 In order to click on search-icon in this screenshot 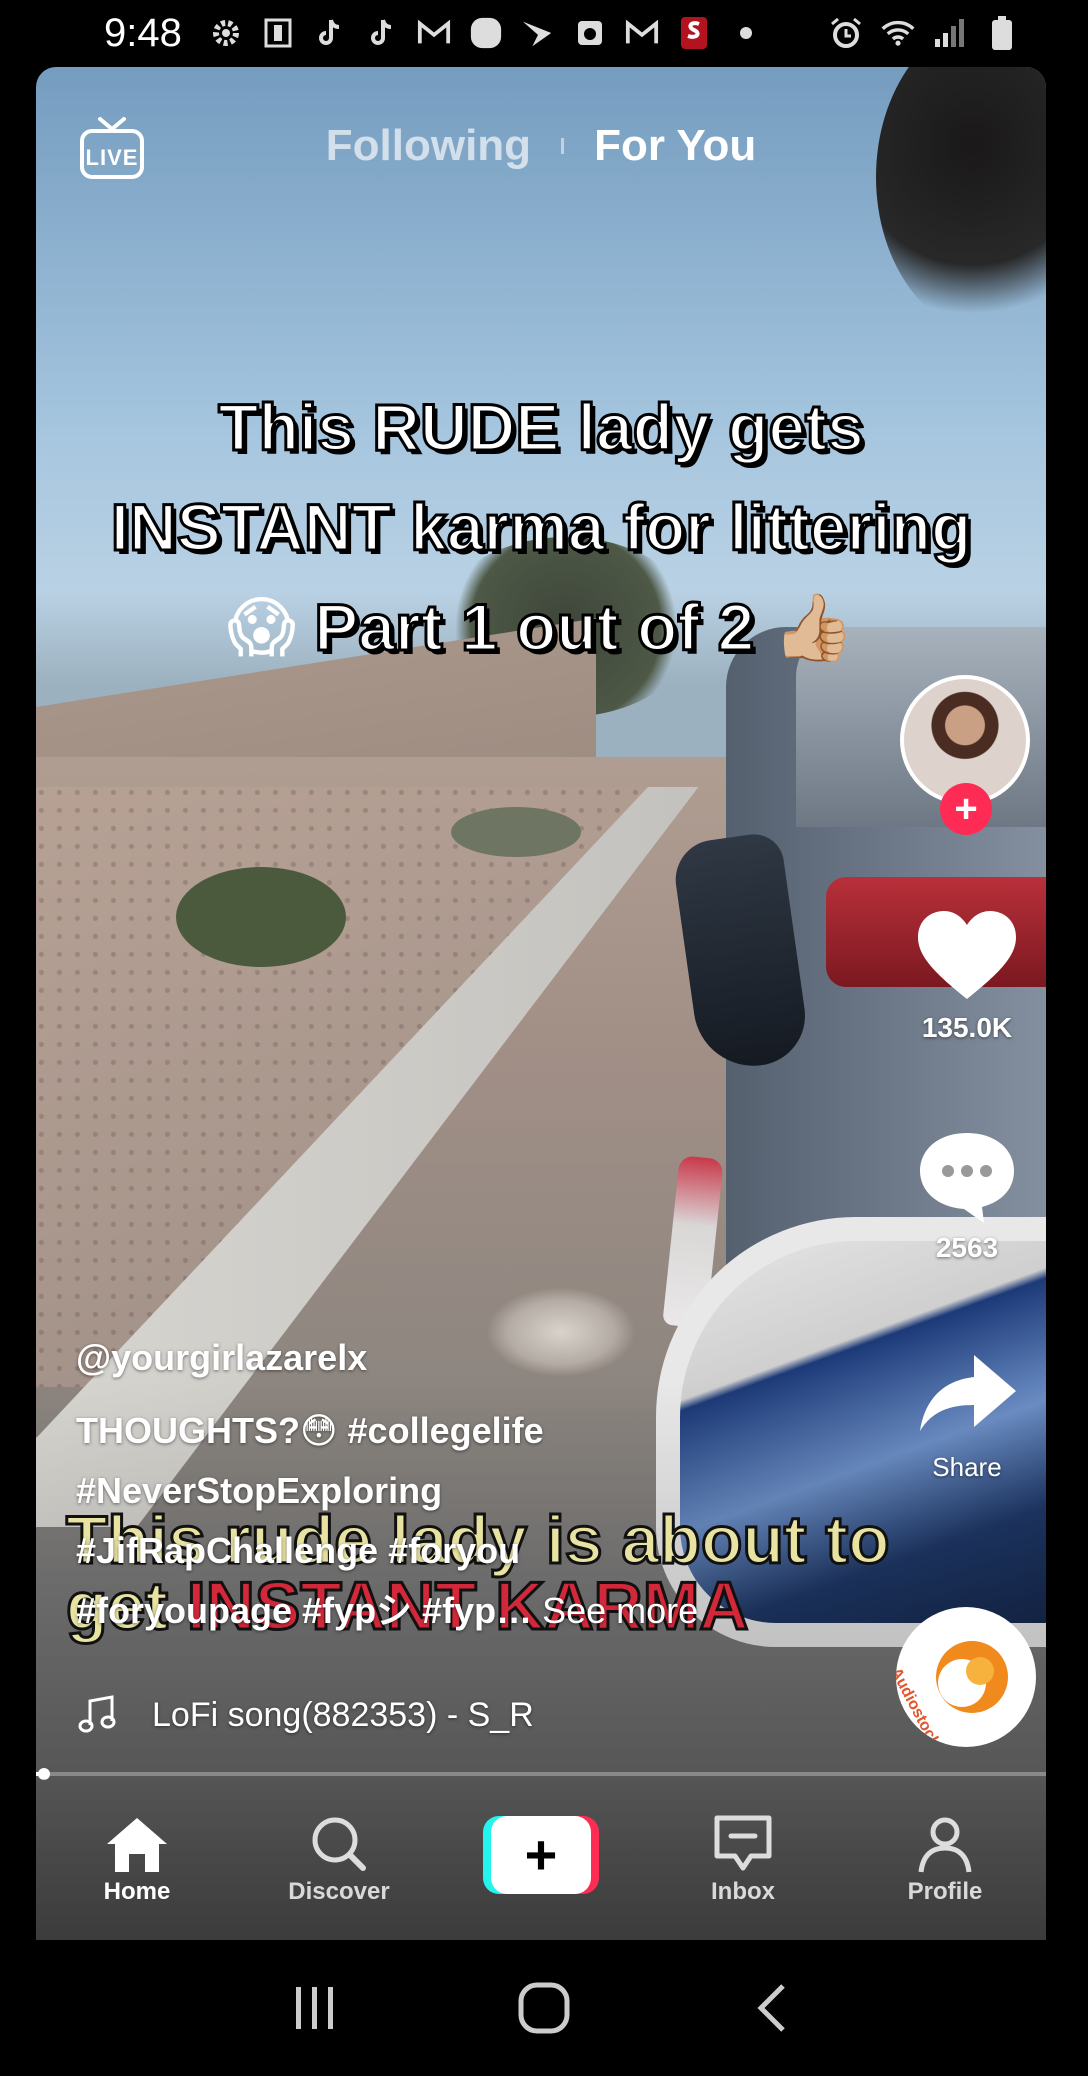, I will do `click(339, 1844)`.